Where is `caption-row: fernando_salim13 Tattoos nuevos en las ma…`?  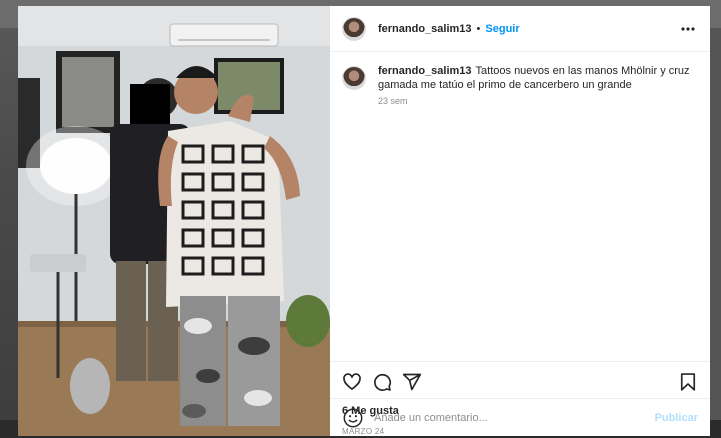 caption-row: fernando_salim13 Tattoos nuevos en las ma… is located at coordinates (520, 85).